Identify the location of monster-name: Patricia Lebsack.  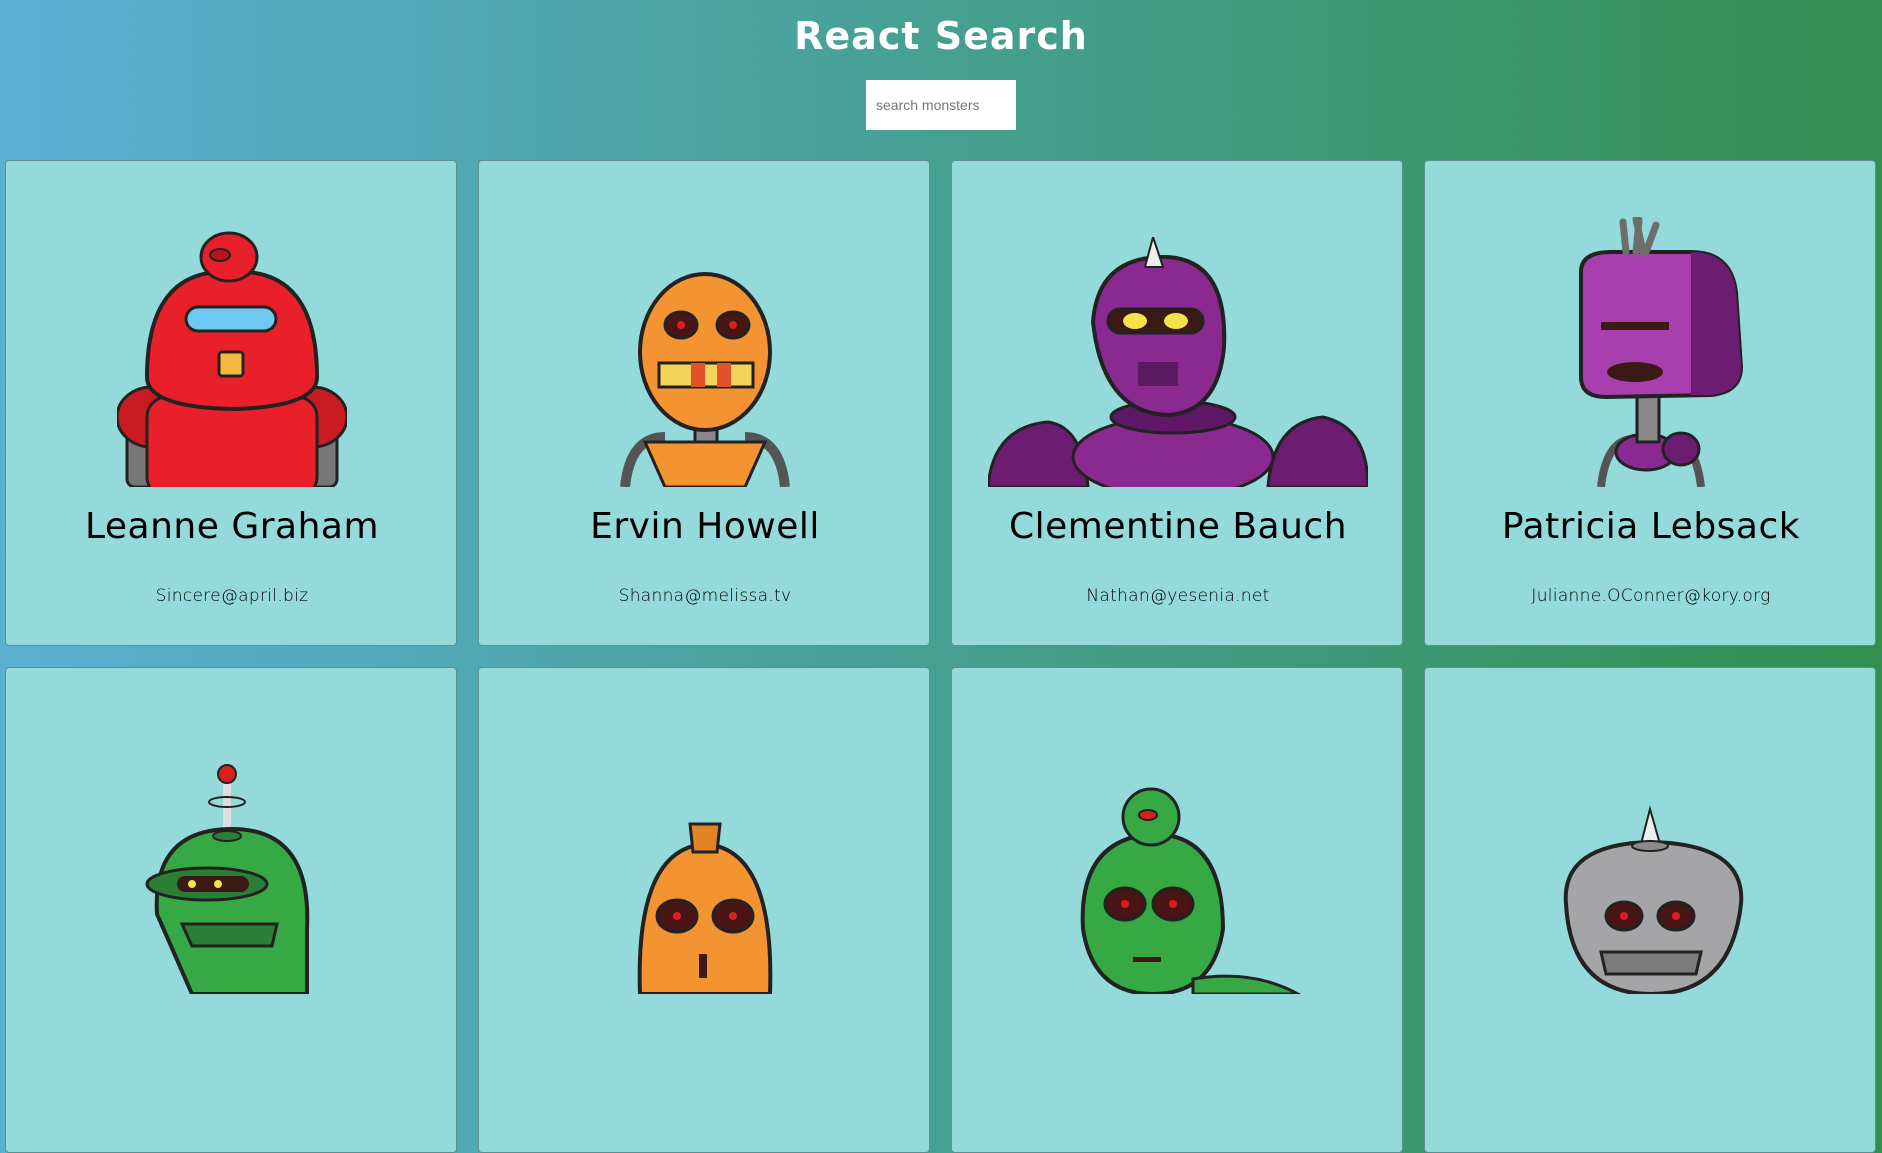
(1651, 526).